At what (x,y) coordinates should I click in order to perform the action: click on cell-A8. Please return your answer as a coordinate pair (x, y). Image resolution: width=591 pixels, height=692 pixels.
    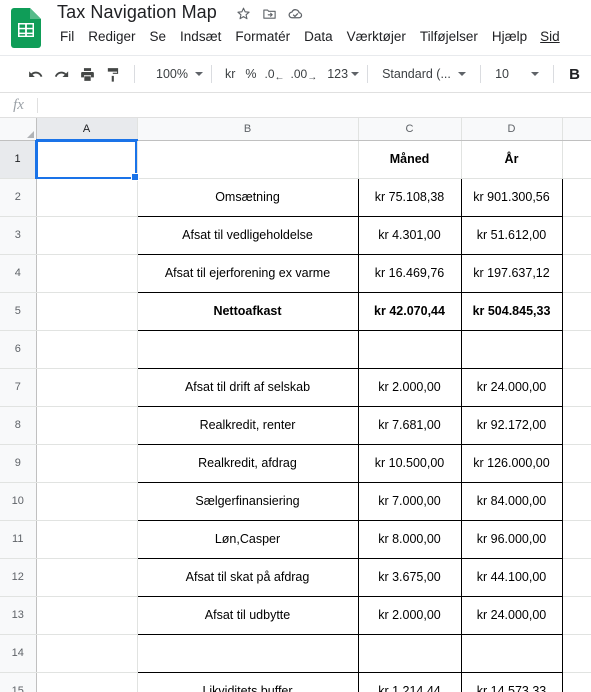
    Looking at the image, I should click on (87, 425).